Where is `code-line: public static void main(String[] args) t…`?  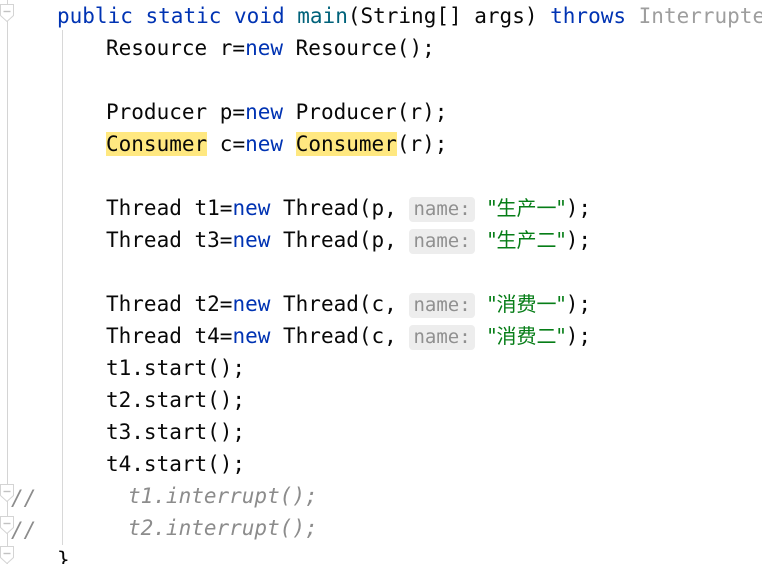
code-line: public static void main(String[] args) t… is located at coordinates (409, 16).